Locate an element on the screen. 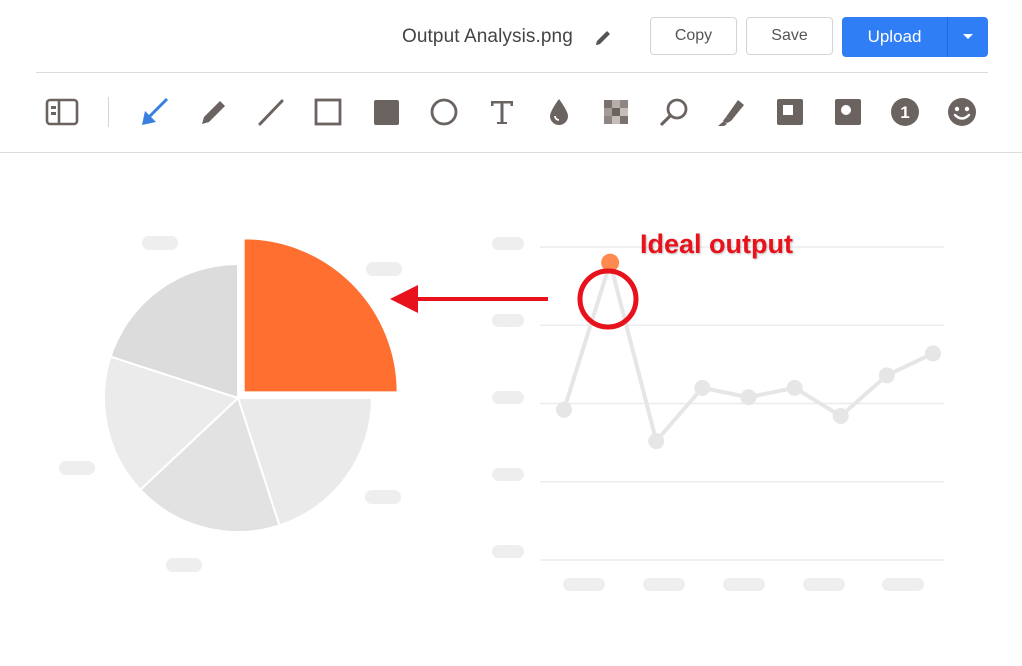 The height and width of the screenshot is (666, 1022). annotation-circle is located at coordinates (608, 299).